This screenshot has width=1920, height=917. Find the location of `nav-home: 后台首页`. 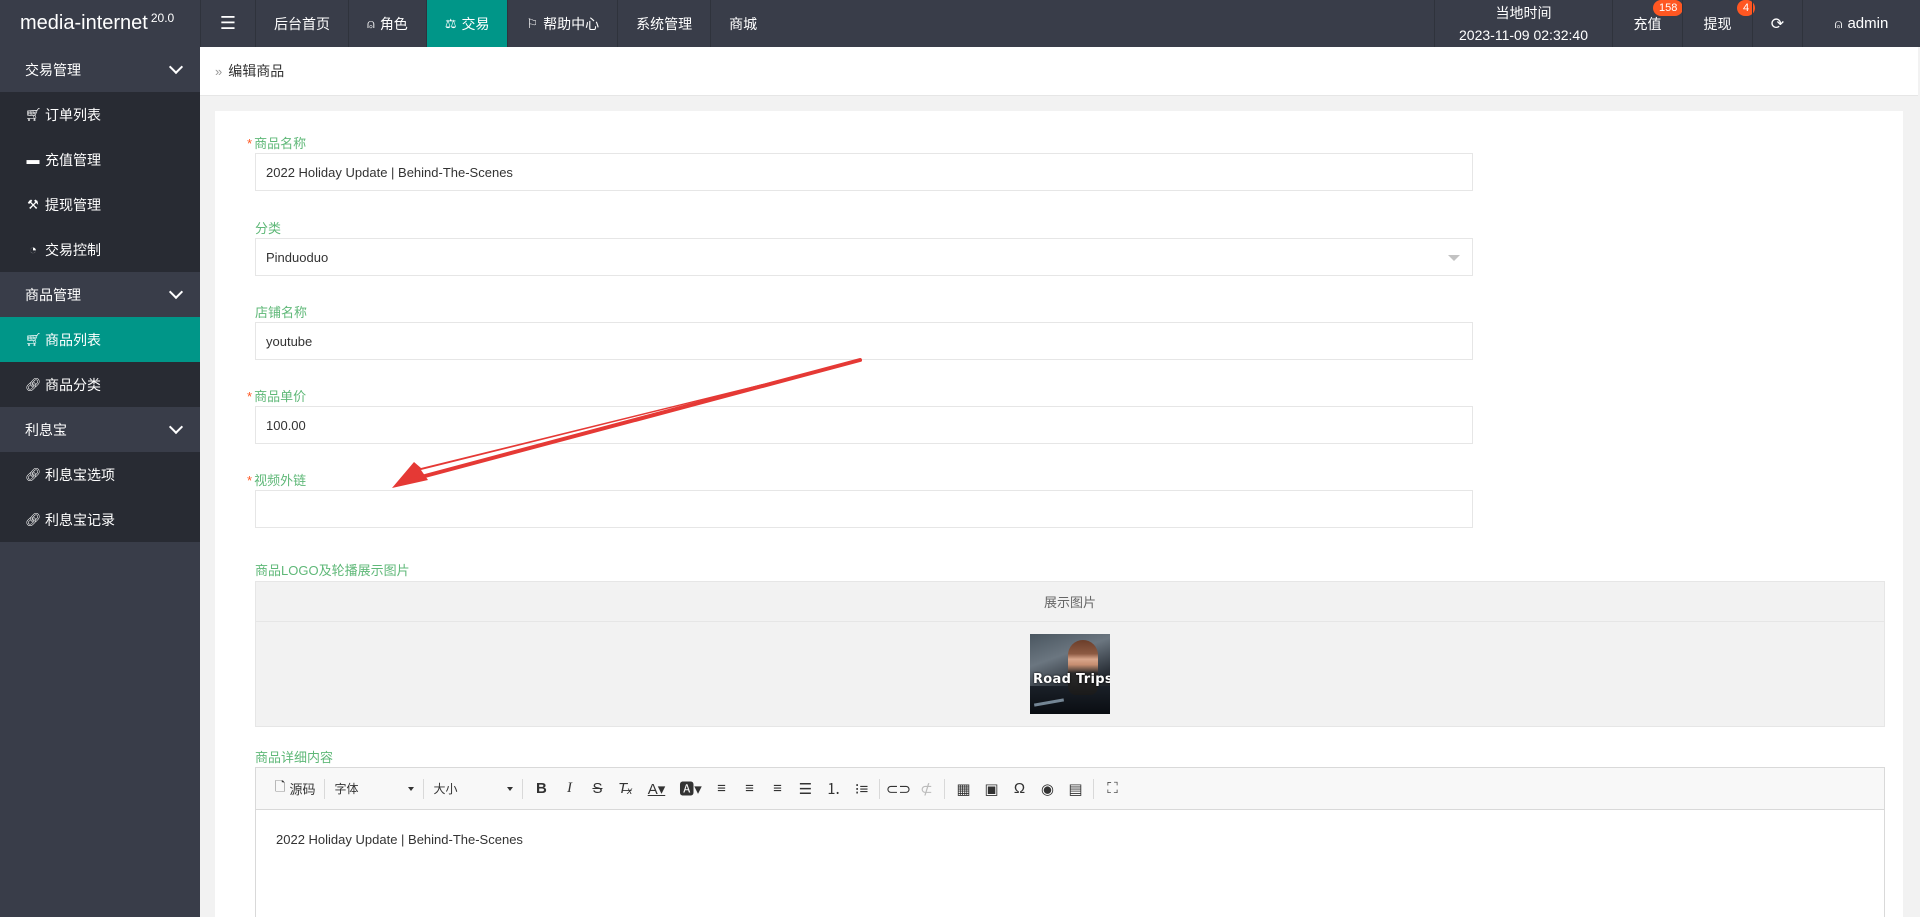

nav-home: 后台首页 is located at coordinates (301, 23).